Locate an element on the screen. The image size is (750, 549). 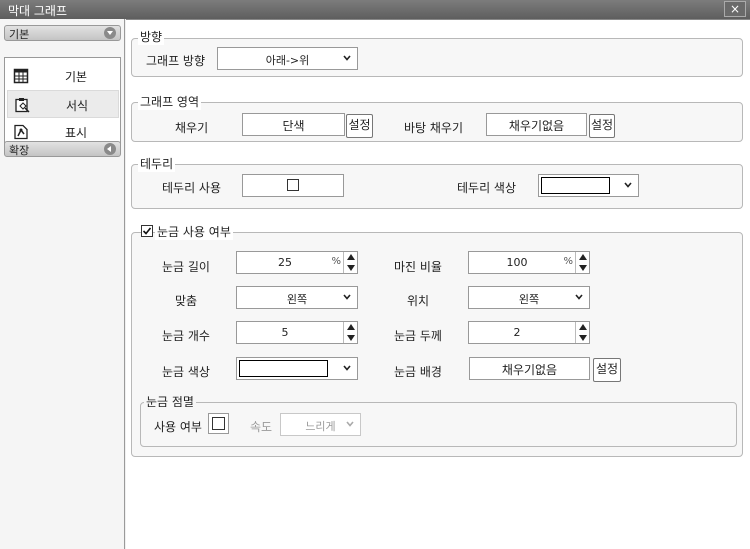
direction-value: 아래->위 is located at coordinates (287, 60).